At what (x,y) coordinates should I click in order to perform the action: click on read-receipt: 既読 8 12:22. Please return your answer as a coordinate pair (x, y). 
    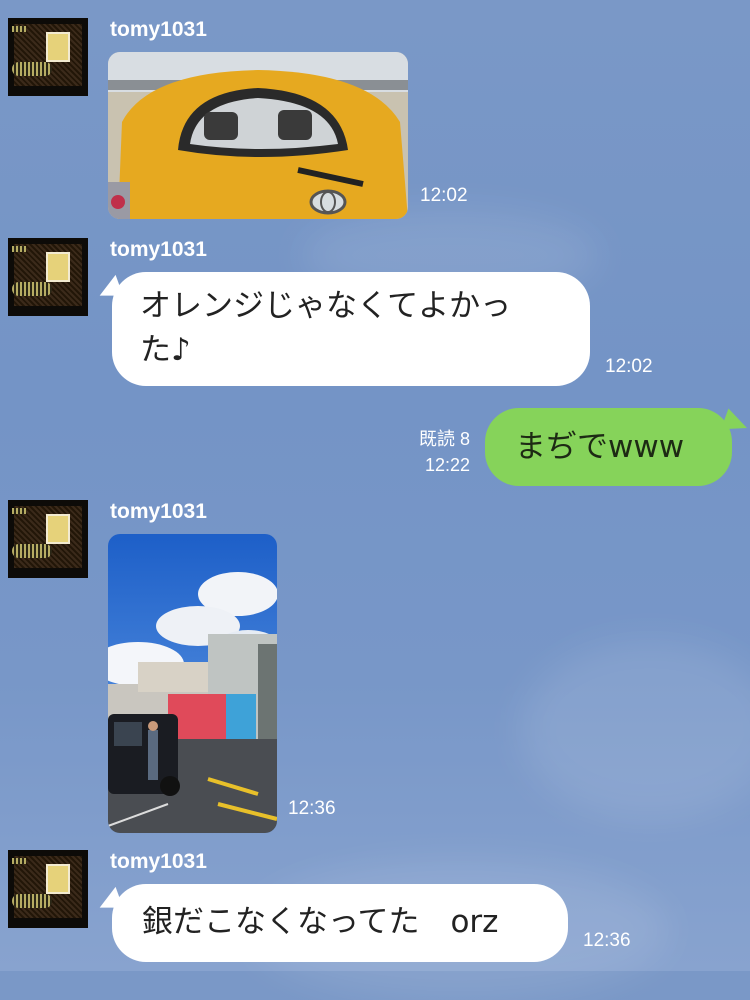
    Looking at the image, I should click on (433, 452).